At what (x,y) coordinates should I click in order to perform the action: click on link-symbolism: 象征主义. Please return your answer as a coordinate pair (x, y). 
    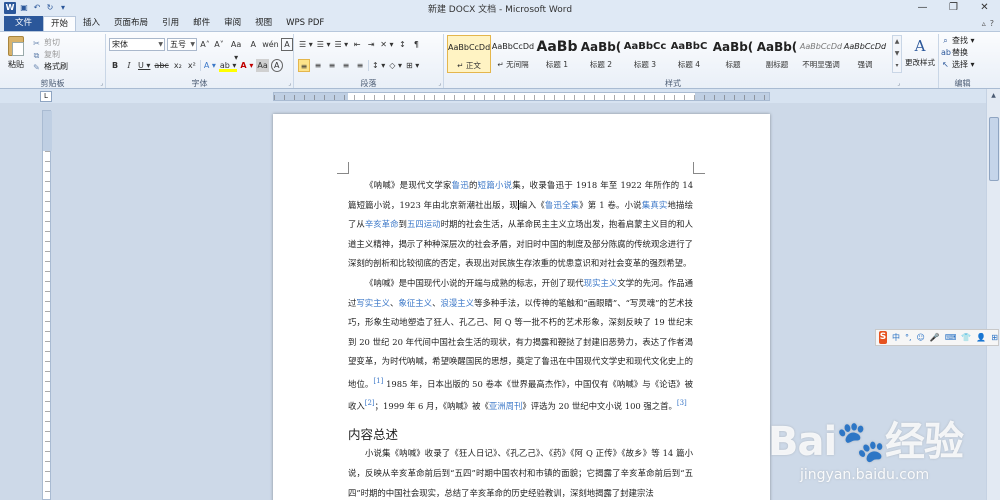
    Looking at the image, I should click on (415, 303).